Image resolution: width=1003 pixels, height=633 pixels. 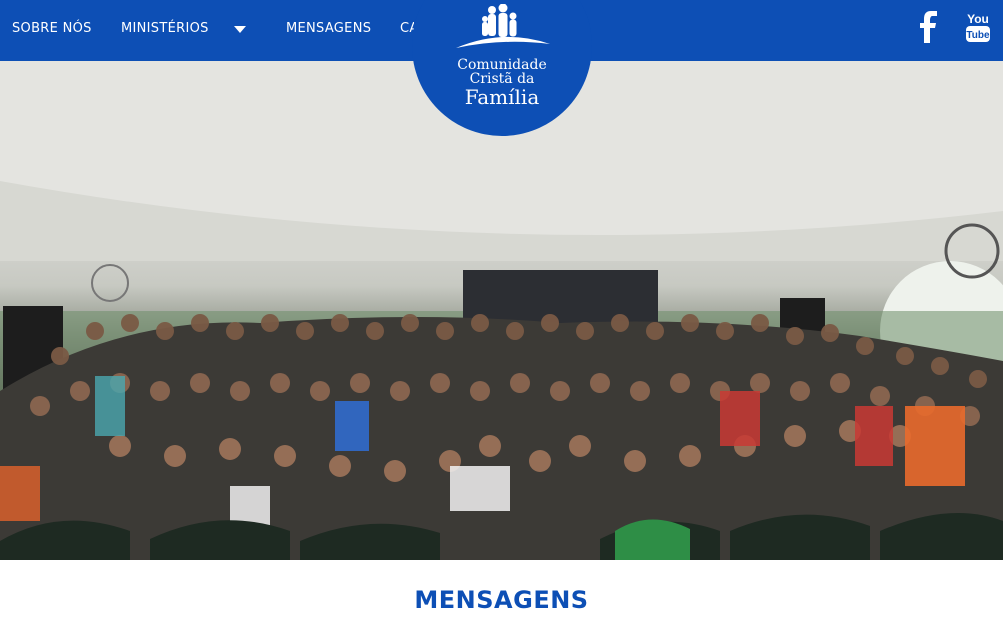 I want to click on logo-text-line-3: Família, so click(x=502, y=97).